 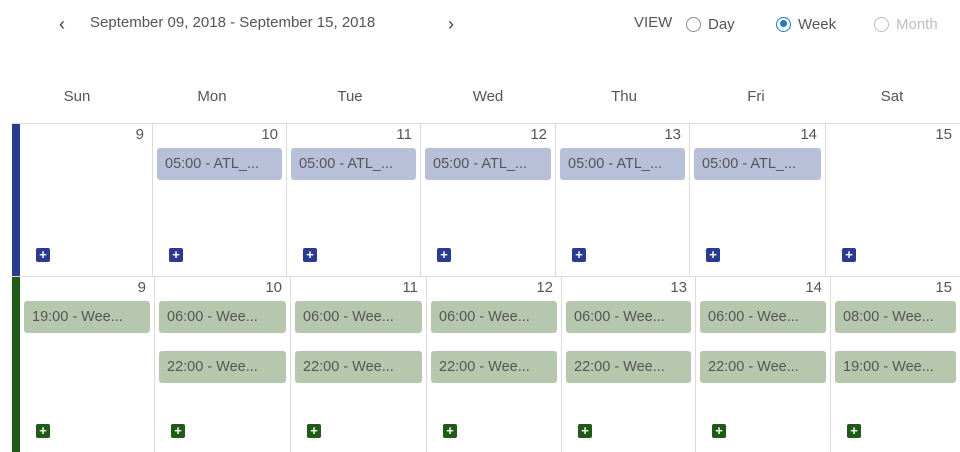 I want to click on day-cell: 15 +, so click(x=893, y=200).